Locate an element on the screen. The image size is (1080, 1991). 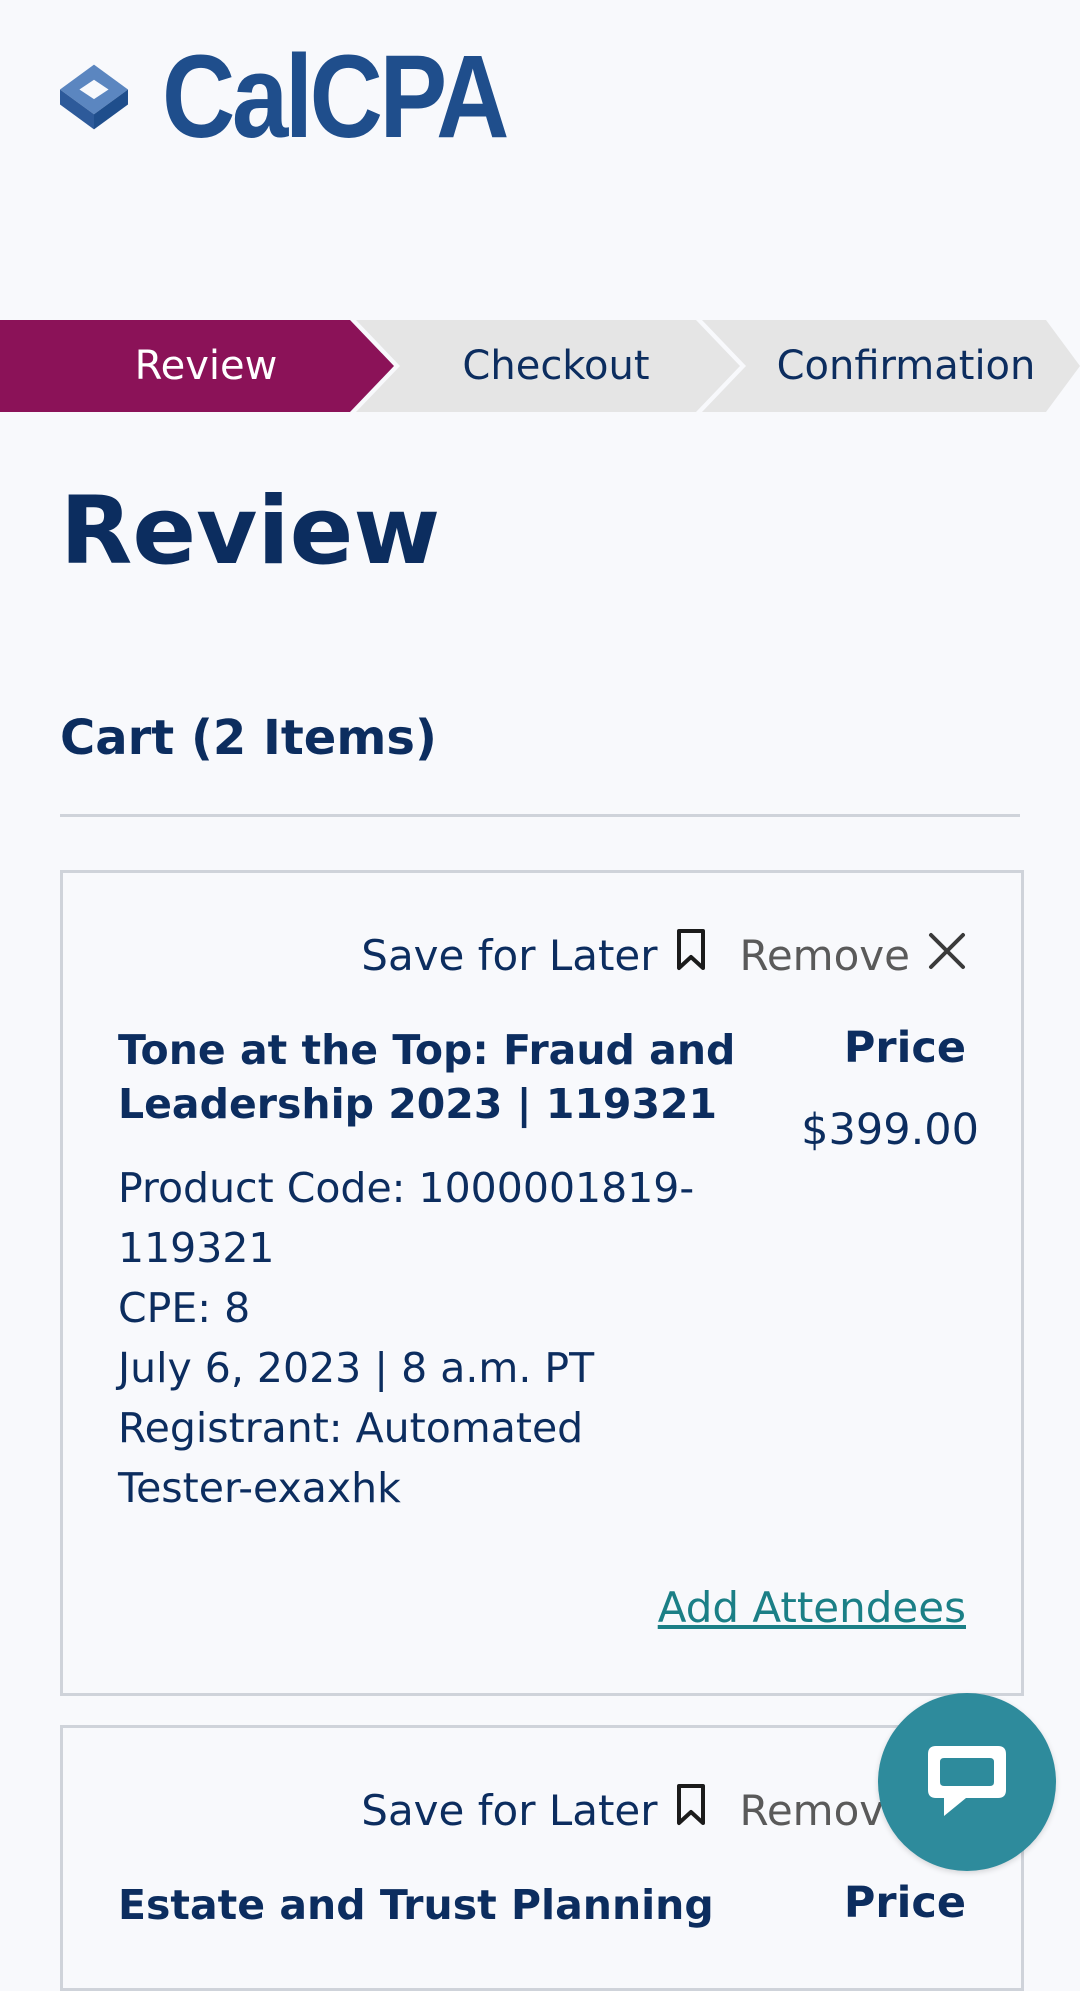
chat-button is located at coordinates (967, 1782).